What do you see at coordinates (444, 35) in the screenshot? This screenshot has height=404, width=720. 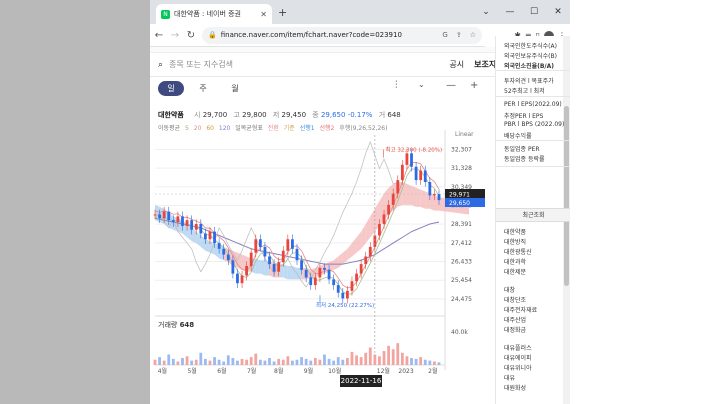 I see `google-icon: G` at bounding box center [444, 35].